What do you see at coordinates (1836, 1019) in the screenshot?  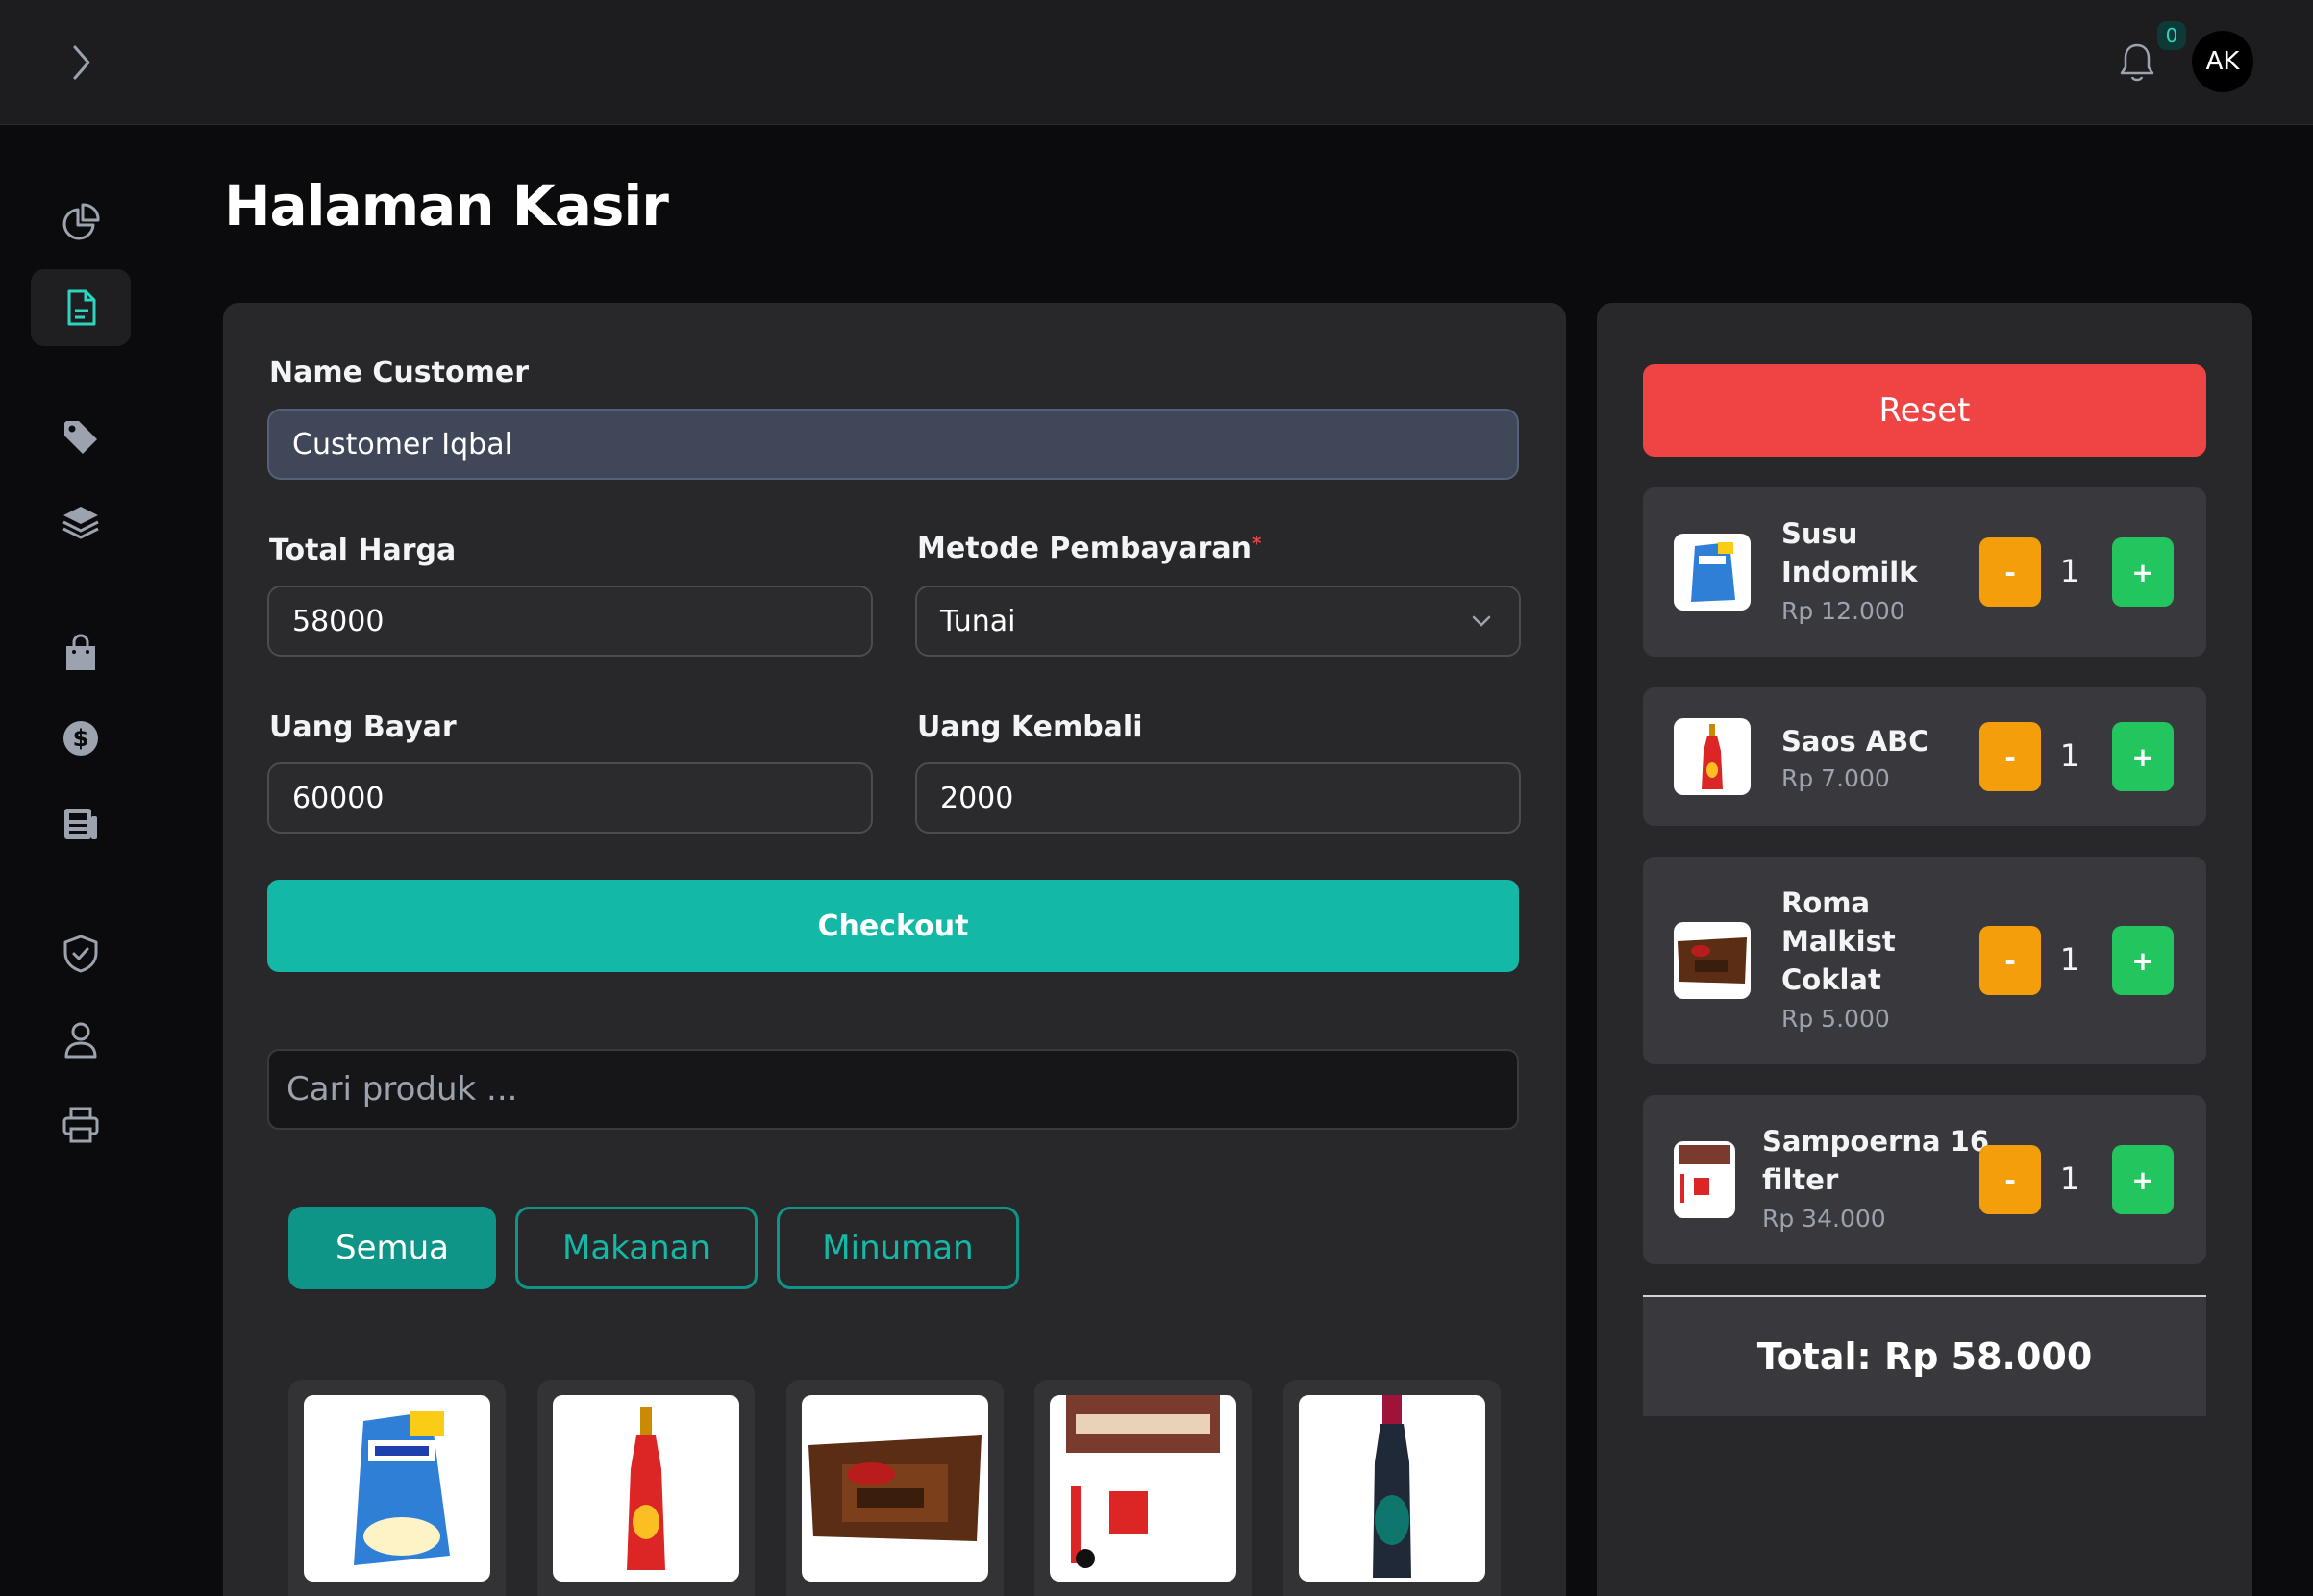 I see `cart-item-price: Rp 5.000` at bounding box center [1836, 1019].